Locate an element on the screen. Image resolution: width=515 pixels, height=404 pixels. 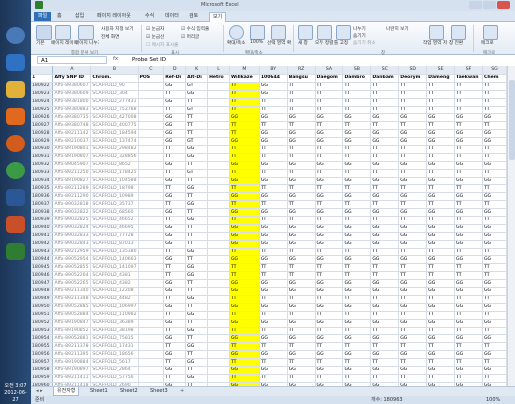
table-cell: SCAFFOLD_752788 is located at coordinates (114, 110).